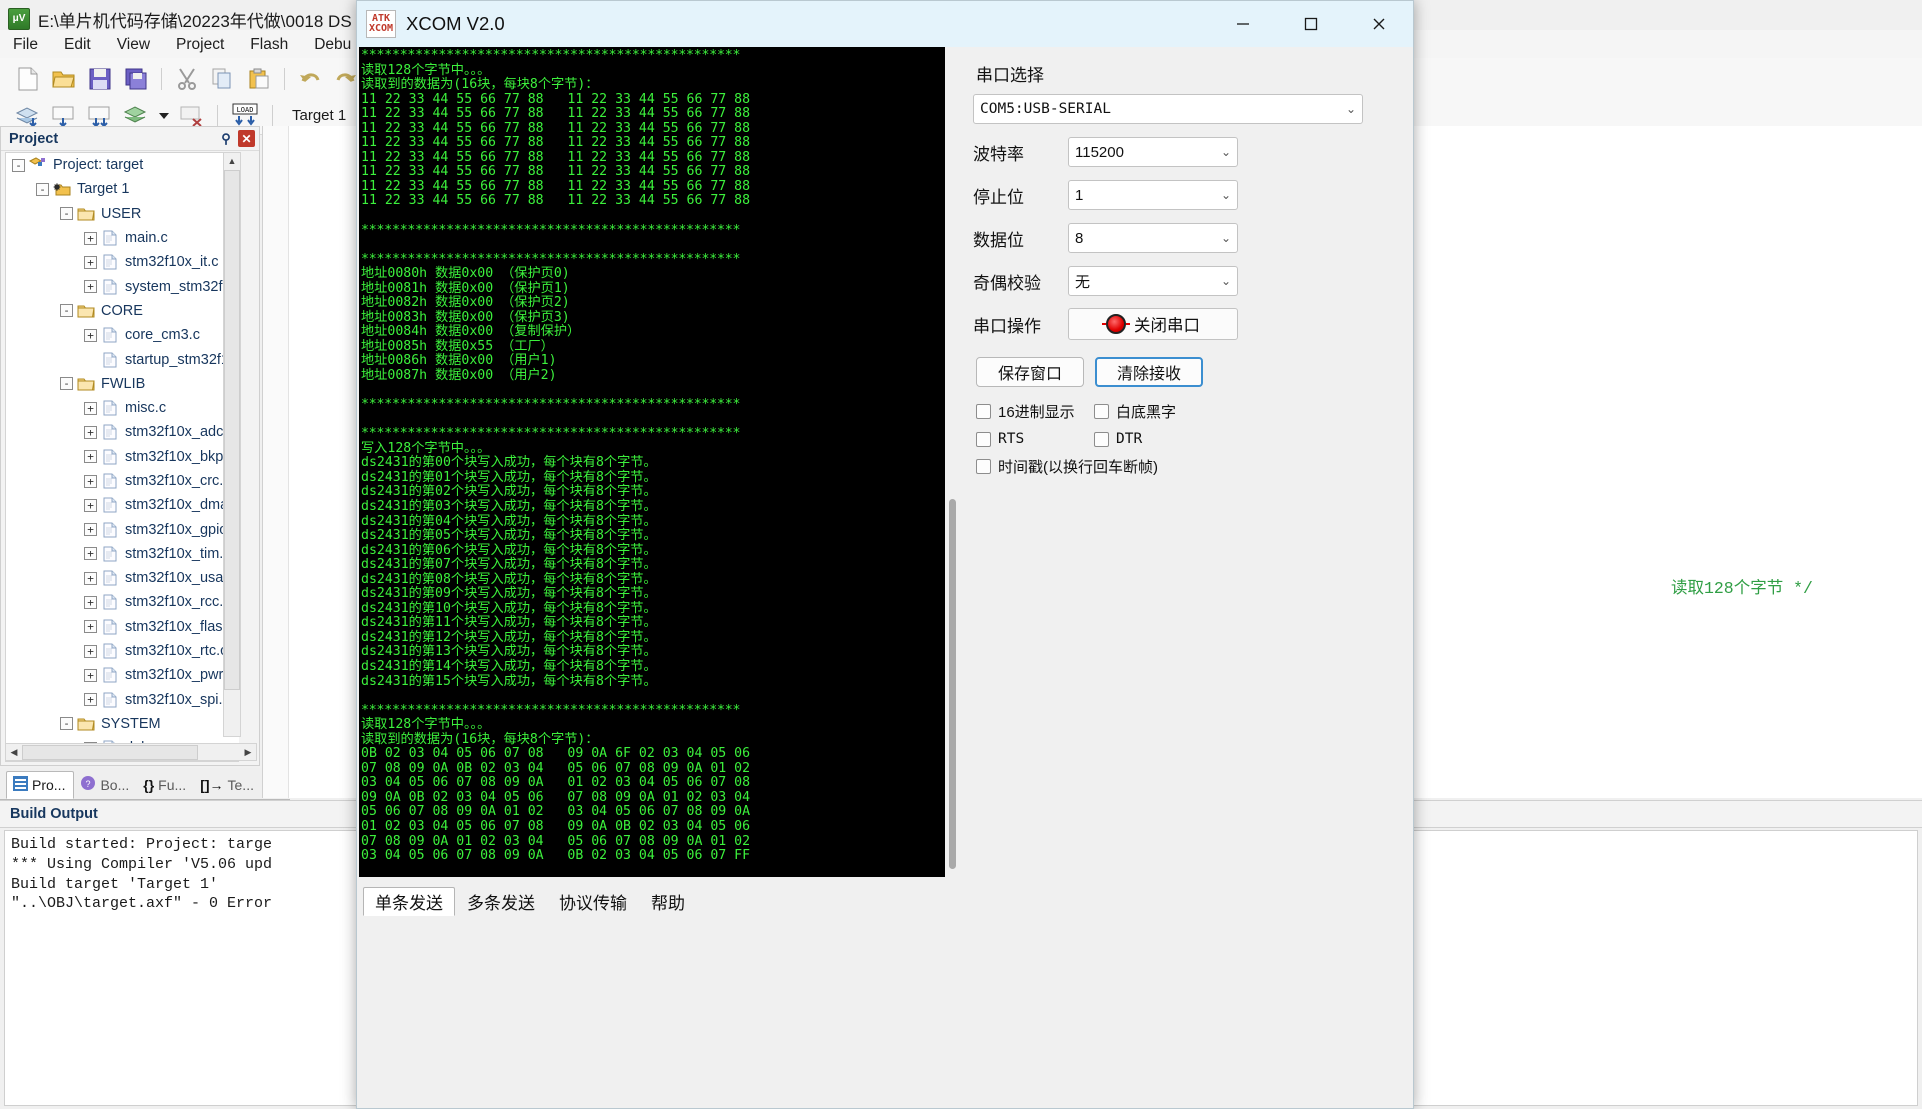  Describe the element at coordinates (1153, 195) in the screenshot. I see `stopbits-select: 1 ⌄` at that location.